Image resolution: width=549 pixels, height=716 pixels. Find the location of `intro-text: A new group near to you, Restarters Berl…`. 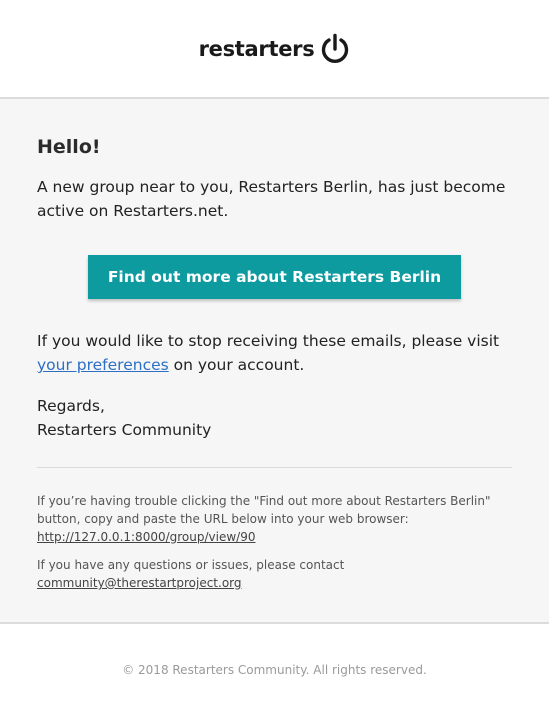

intro-text: A new group near to you, Restarters Berl… is located at coordinates (271, 199).